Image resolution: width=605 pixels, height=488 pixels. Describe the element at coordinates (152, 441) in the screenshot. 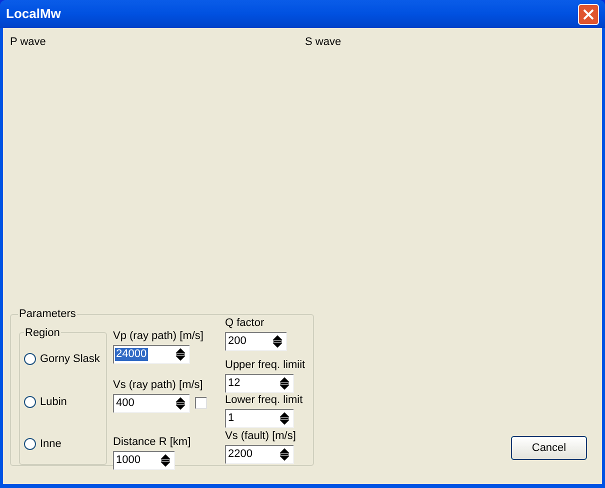

I see `field-label: Distance R [km]` at that location.